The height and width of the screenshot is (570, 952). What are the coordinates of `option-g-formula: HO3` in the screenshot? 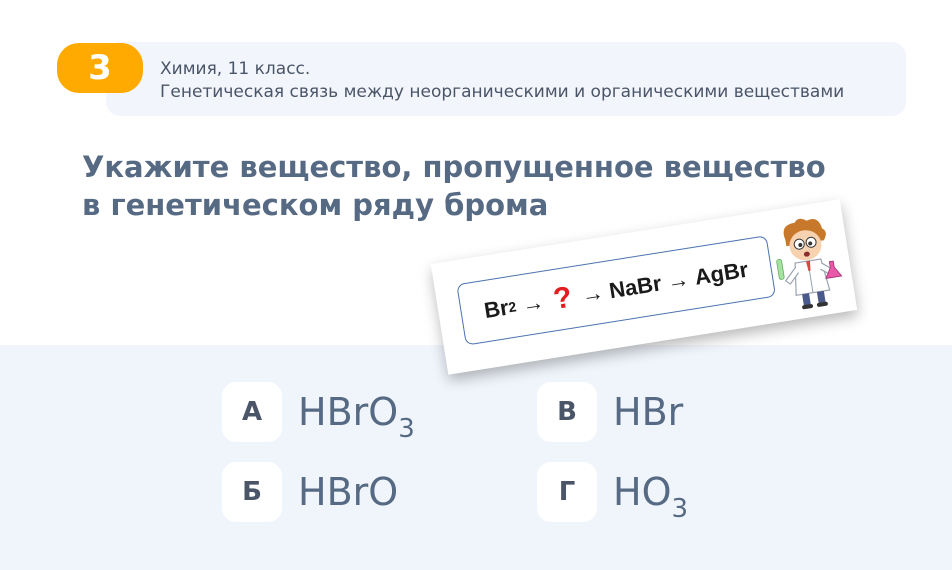 It's located at (650, 497).